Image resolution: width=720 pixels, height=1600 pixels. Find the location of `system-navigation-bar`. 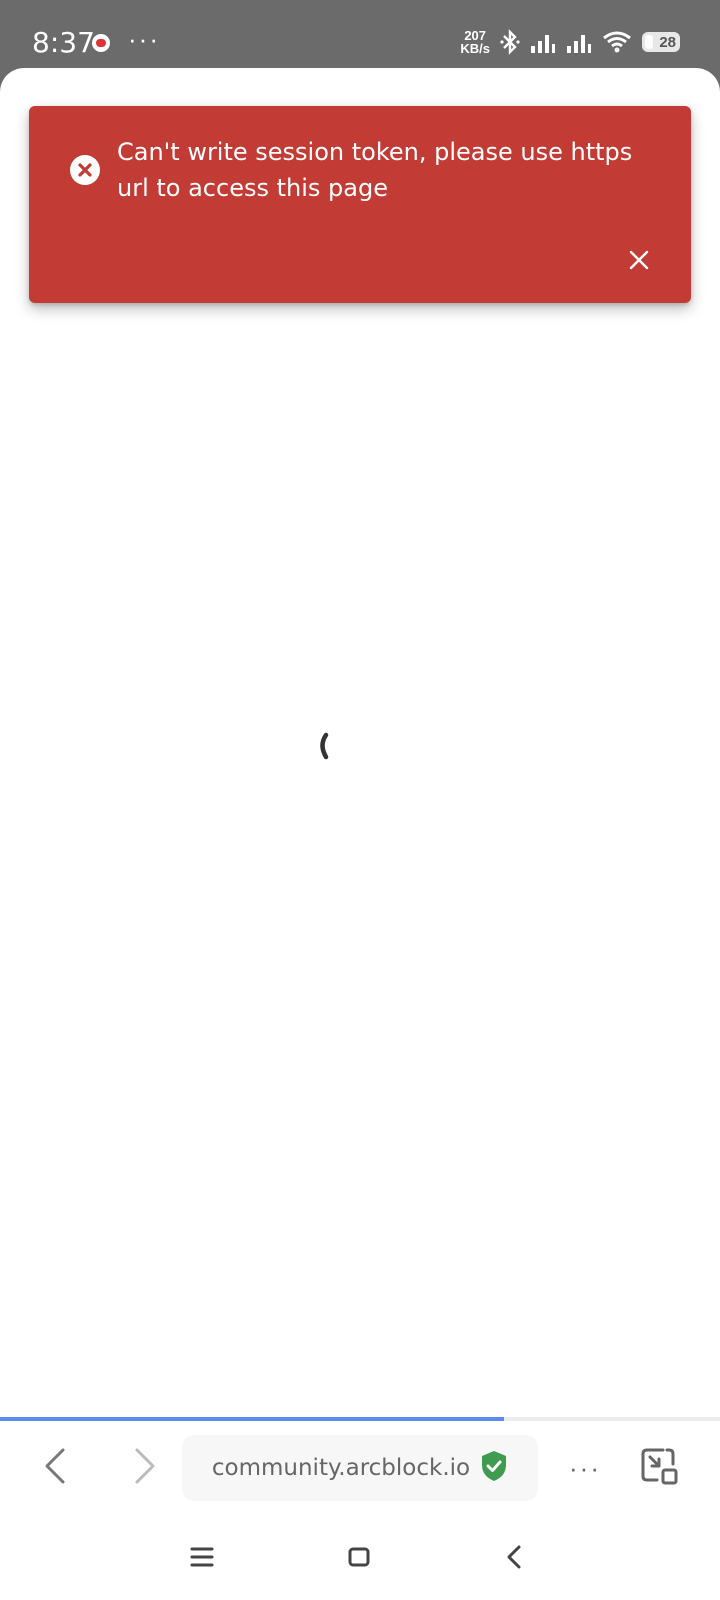

system-navigation-bar is located at coordinates (360, 1557).